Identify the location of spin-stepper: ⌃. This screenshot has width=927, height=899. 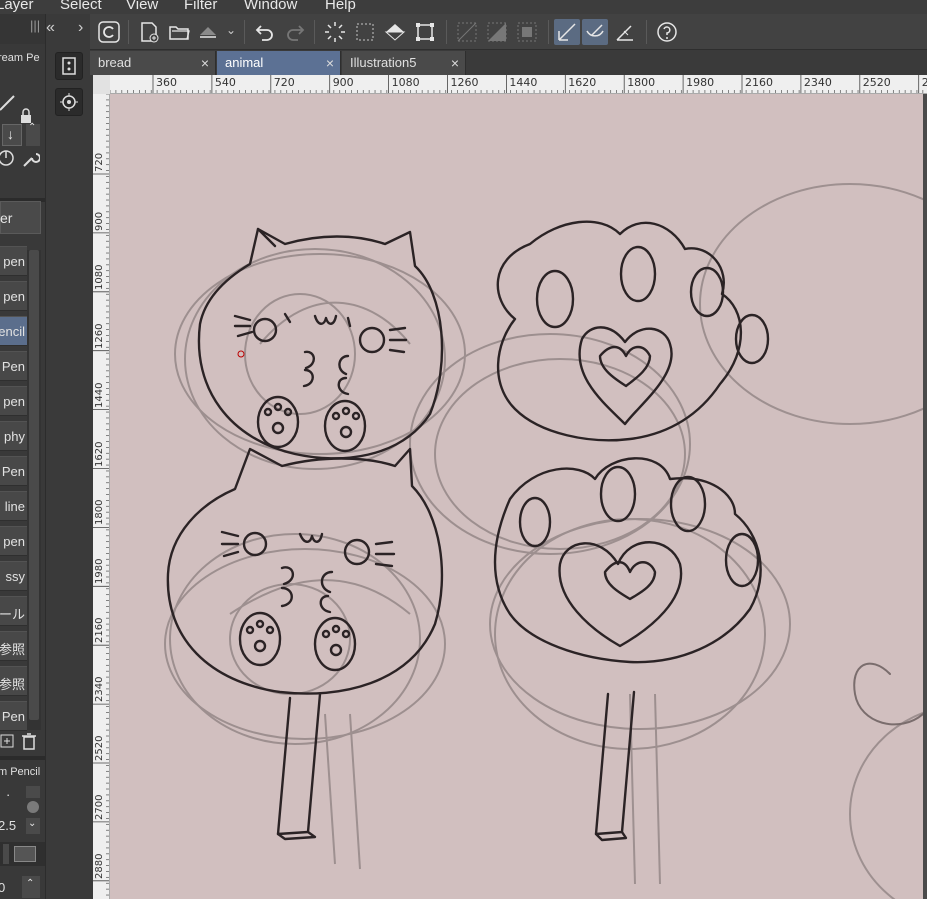
(33, 134).